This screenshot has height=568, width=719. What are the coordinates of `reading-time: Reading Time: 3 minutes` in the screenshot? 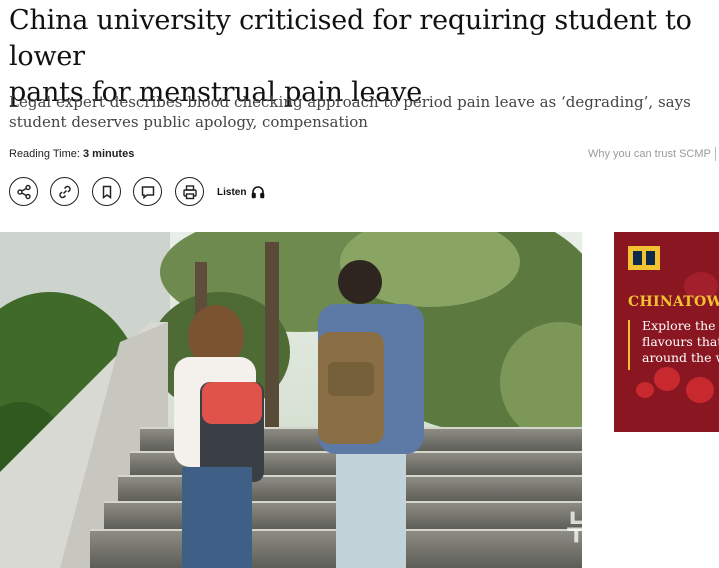 It's located at (71, 154).